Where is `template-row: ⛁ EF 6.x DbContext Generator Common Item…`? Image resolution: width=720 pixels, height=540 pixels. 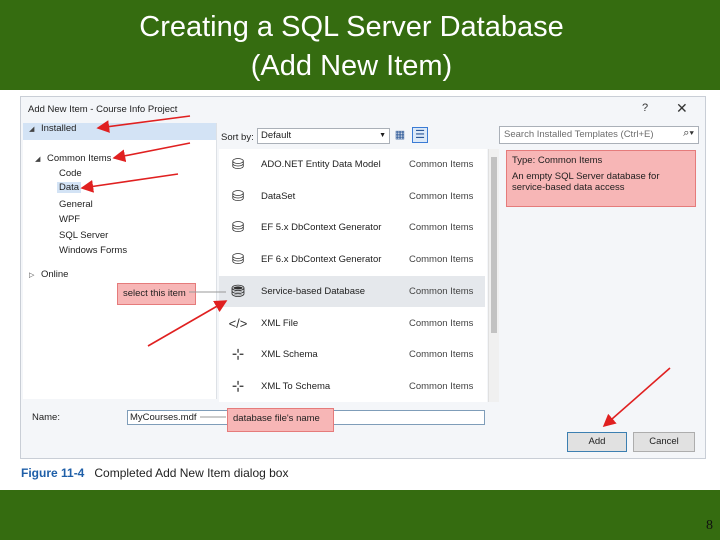
template-row: ⛁ EF 6.x DbContext Generator Common Item… is located at coordinates (352, 259).